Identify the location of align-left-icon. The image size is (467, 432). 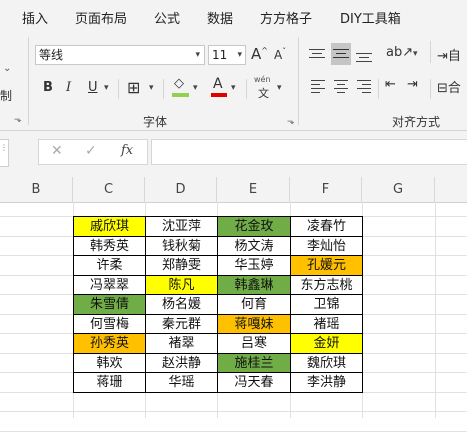
(318, 87).